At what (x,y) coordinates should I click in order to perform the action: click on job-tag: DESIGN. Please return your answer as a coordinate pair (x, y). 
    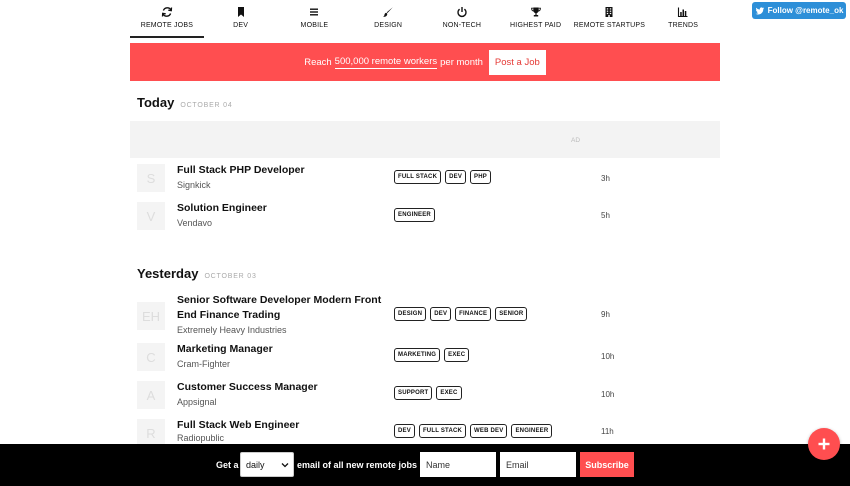
    Looking at the image, I should click on (410, 314).